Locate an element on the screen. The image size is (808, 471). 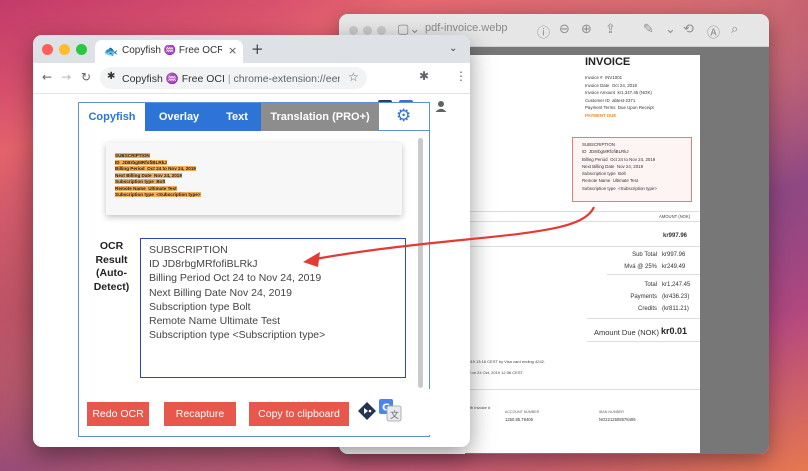
invoice-meta-line: Invoice Date Oct 24, 2019 is located at coordinates (611, 85).